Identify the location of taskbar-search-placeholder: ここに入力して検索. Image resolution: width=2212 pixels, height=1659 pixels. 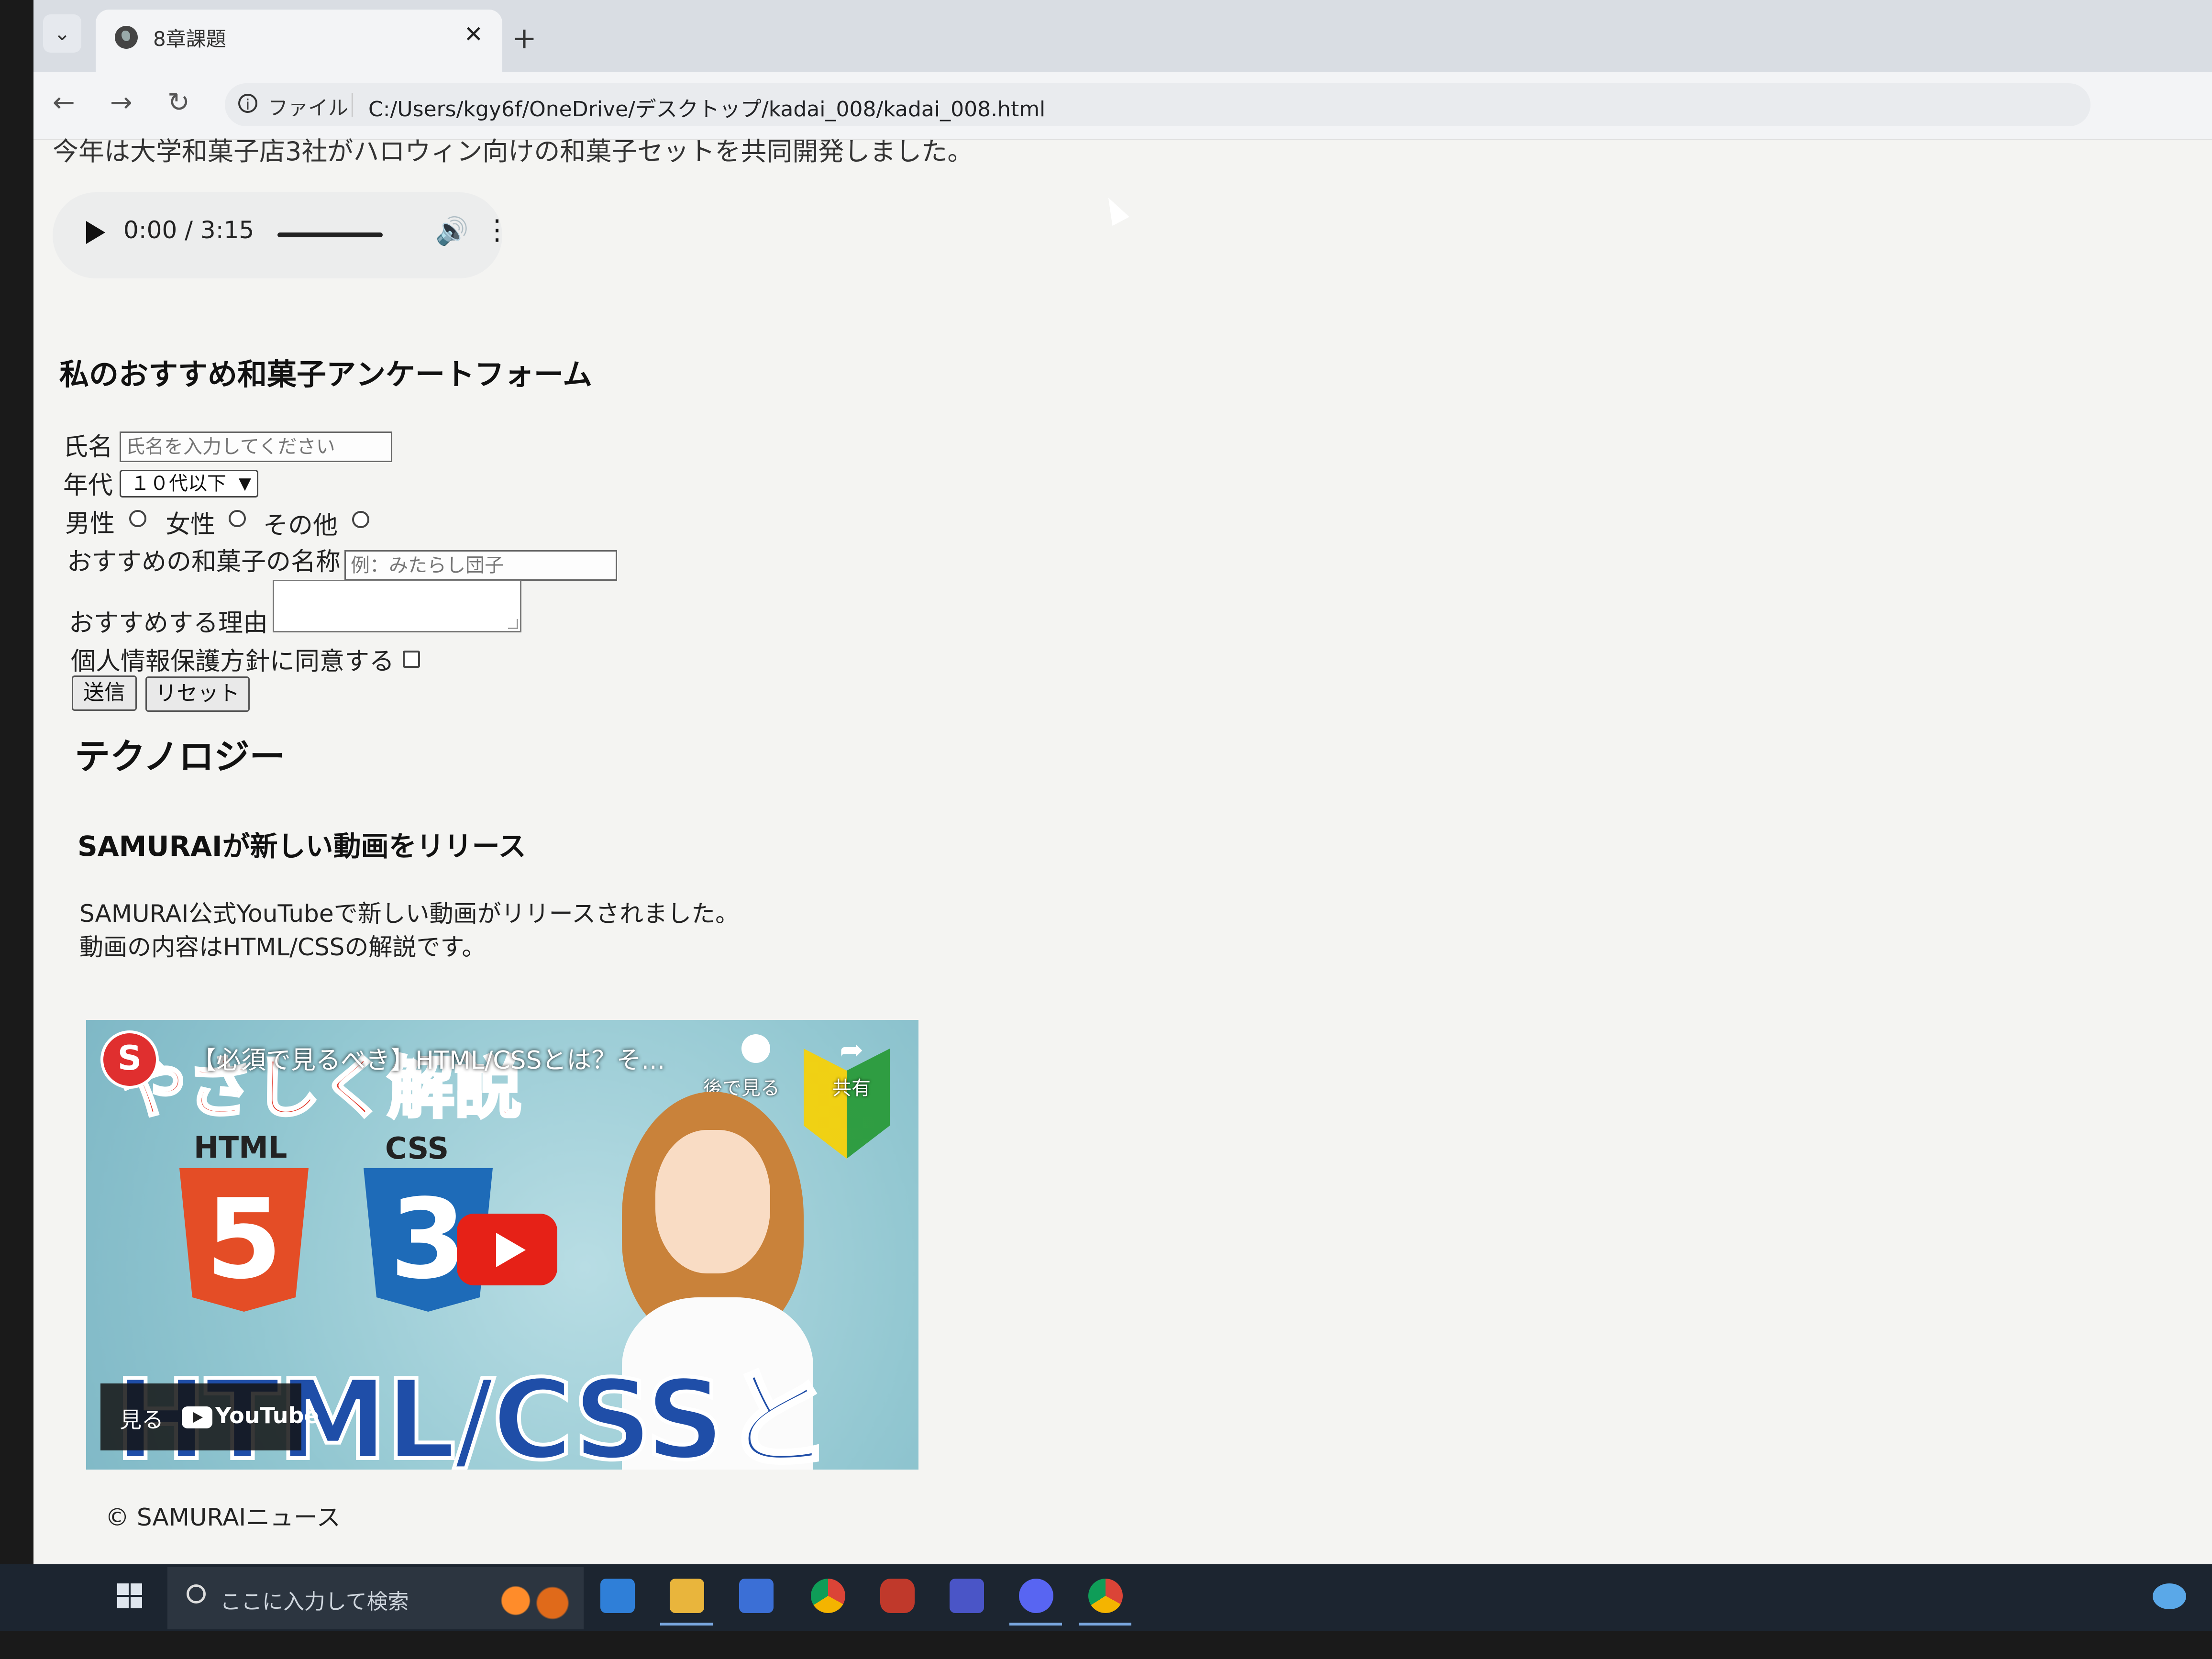
(314, 1602).